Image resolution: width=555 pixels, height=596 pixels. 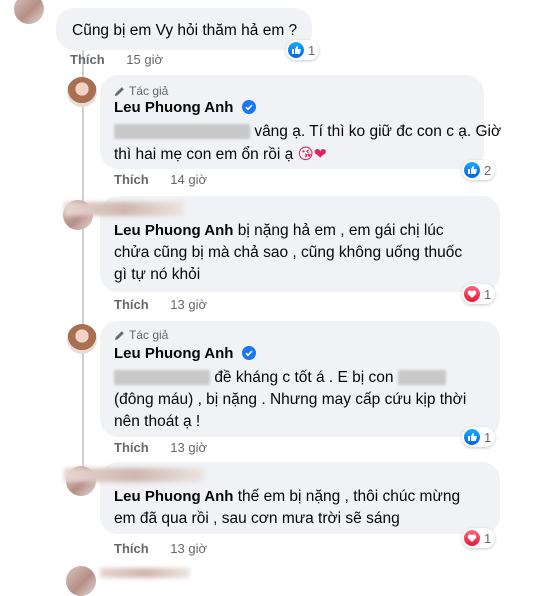 I want to click on reaction-badge: 2, so click(x=479, y=170).